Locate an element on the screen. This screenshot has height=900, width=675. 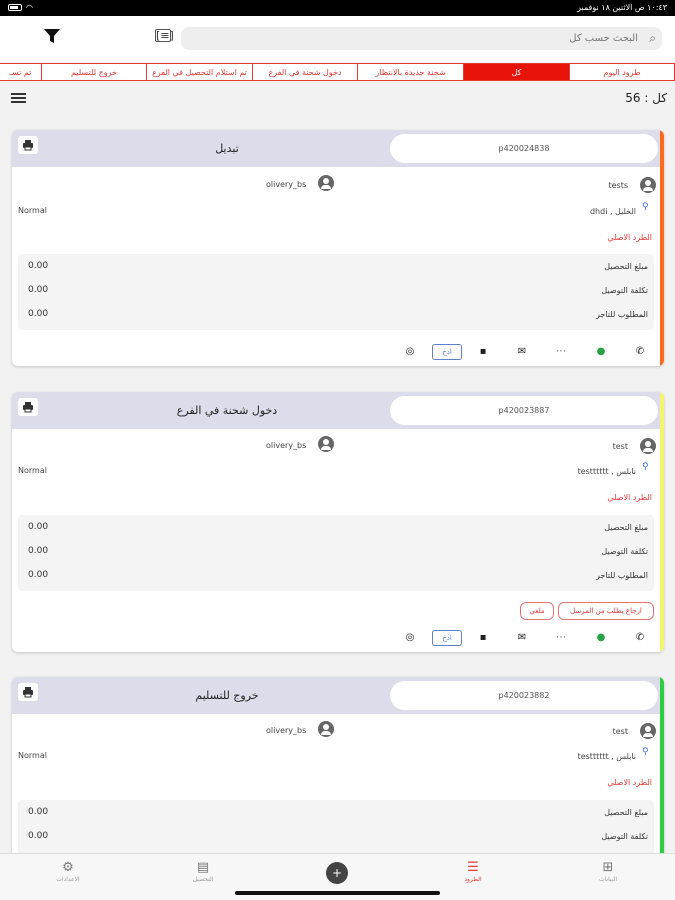
status-bar: ◠ ١٠:٤٣ ص الاثنين ١٨ نوفمبر is located at coordinates (337, 8).